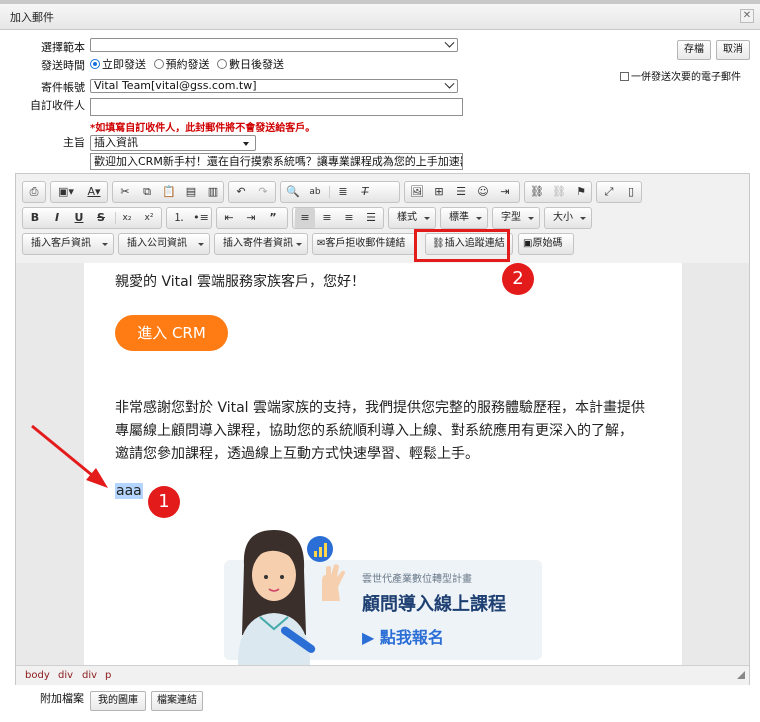  Describe the element at coordinates (403, 636) in the screenshot. I see `banner-signup-link: ▶ 點我報名` at that location.